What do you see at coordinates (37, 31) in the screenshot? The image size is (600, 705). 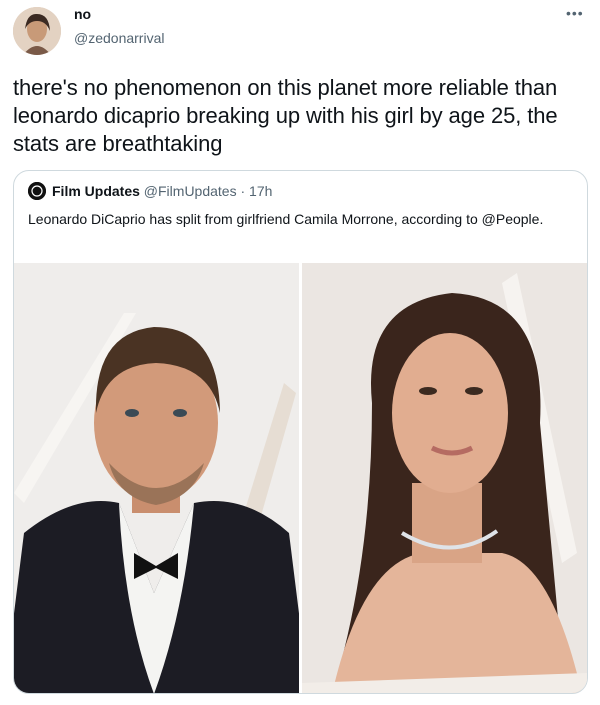 I see `user-avatar` at bounding box center [37, 31].